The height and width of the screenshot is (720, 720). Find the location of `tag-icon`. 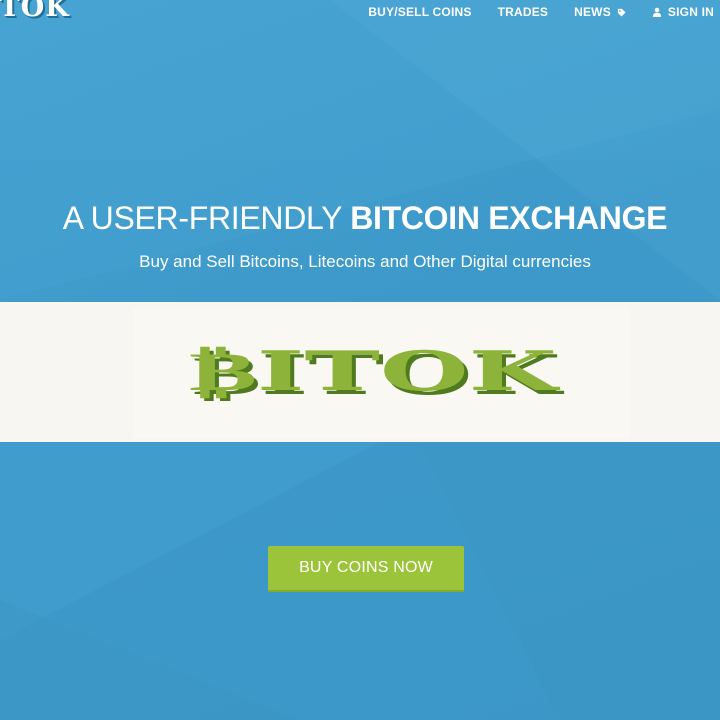

tag-icon is located at coordinates (621, 12).